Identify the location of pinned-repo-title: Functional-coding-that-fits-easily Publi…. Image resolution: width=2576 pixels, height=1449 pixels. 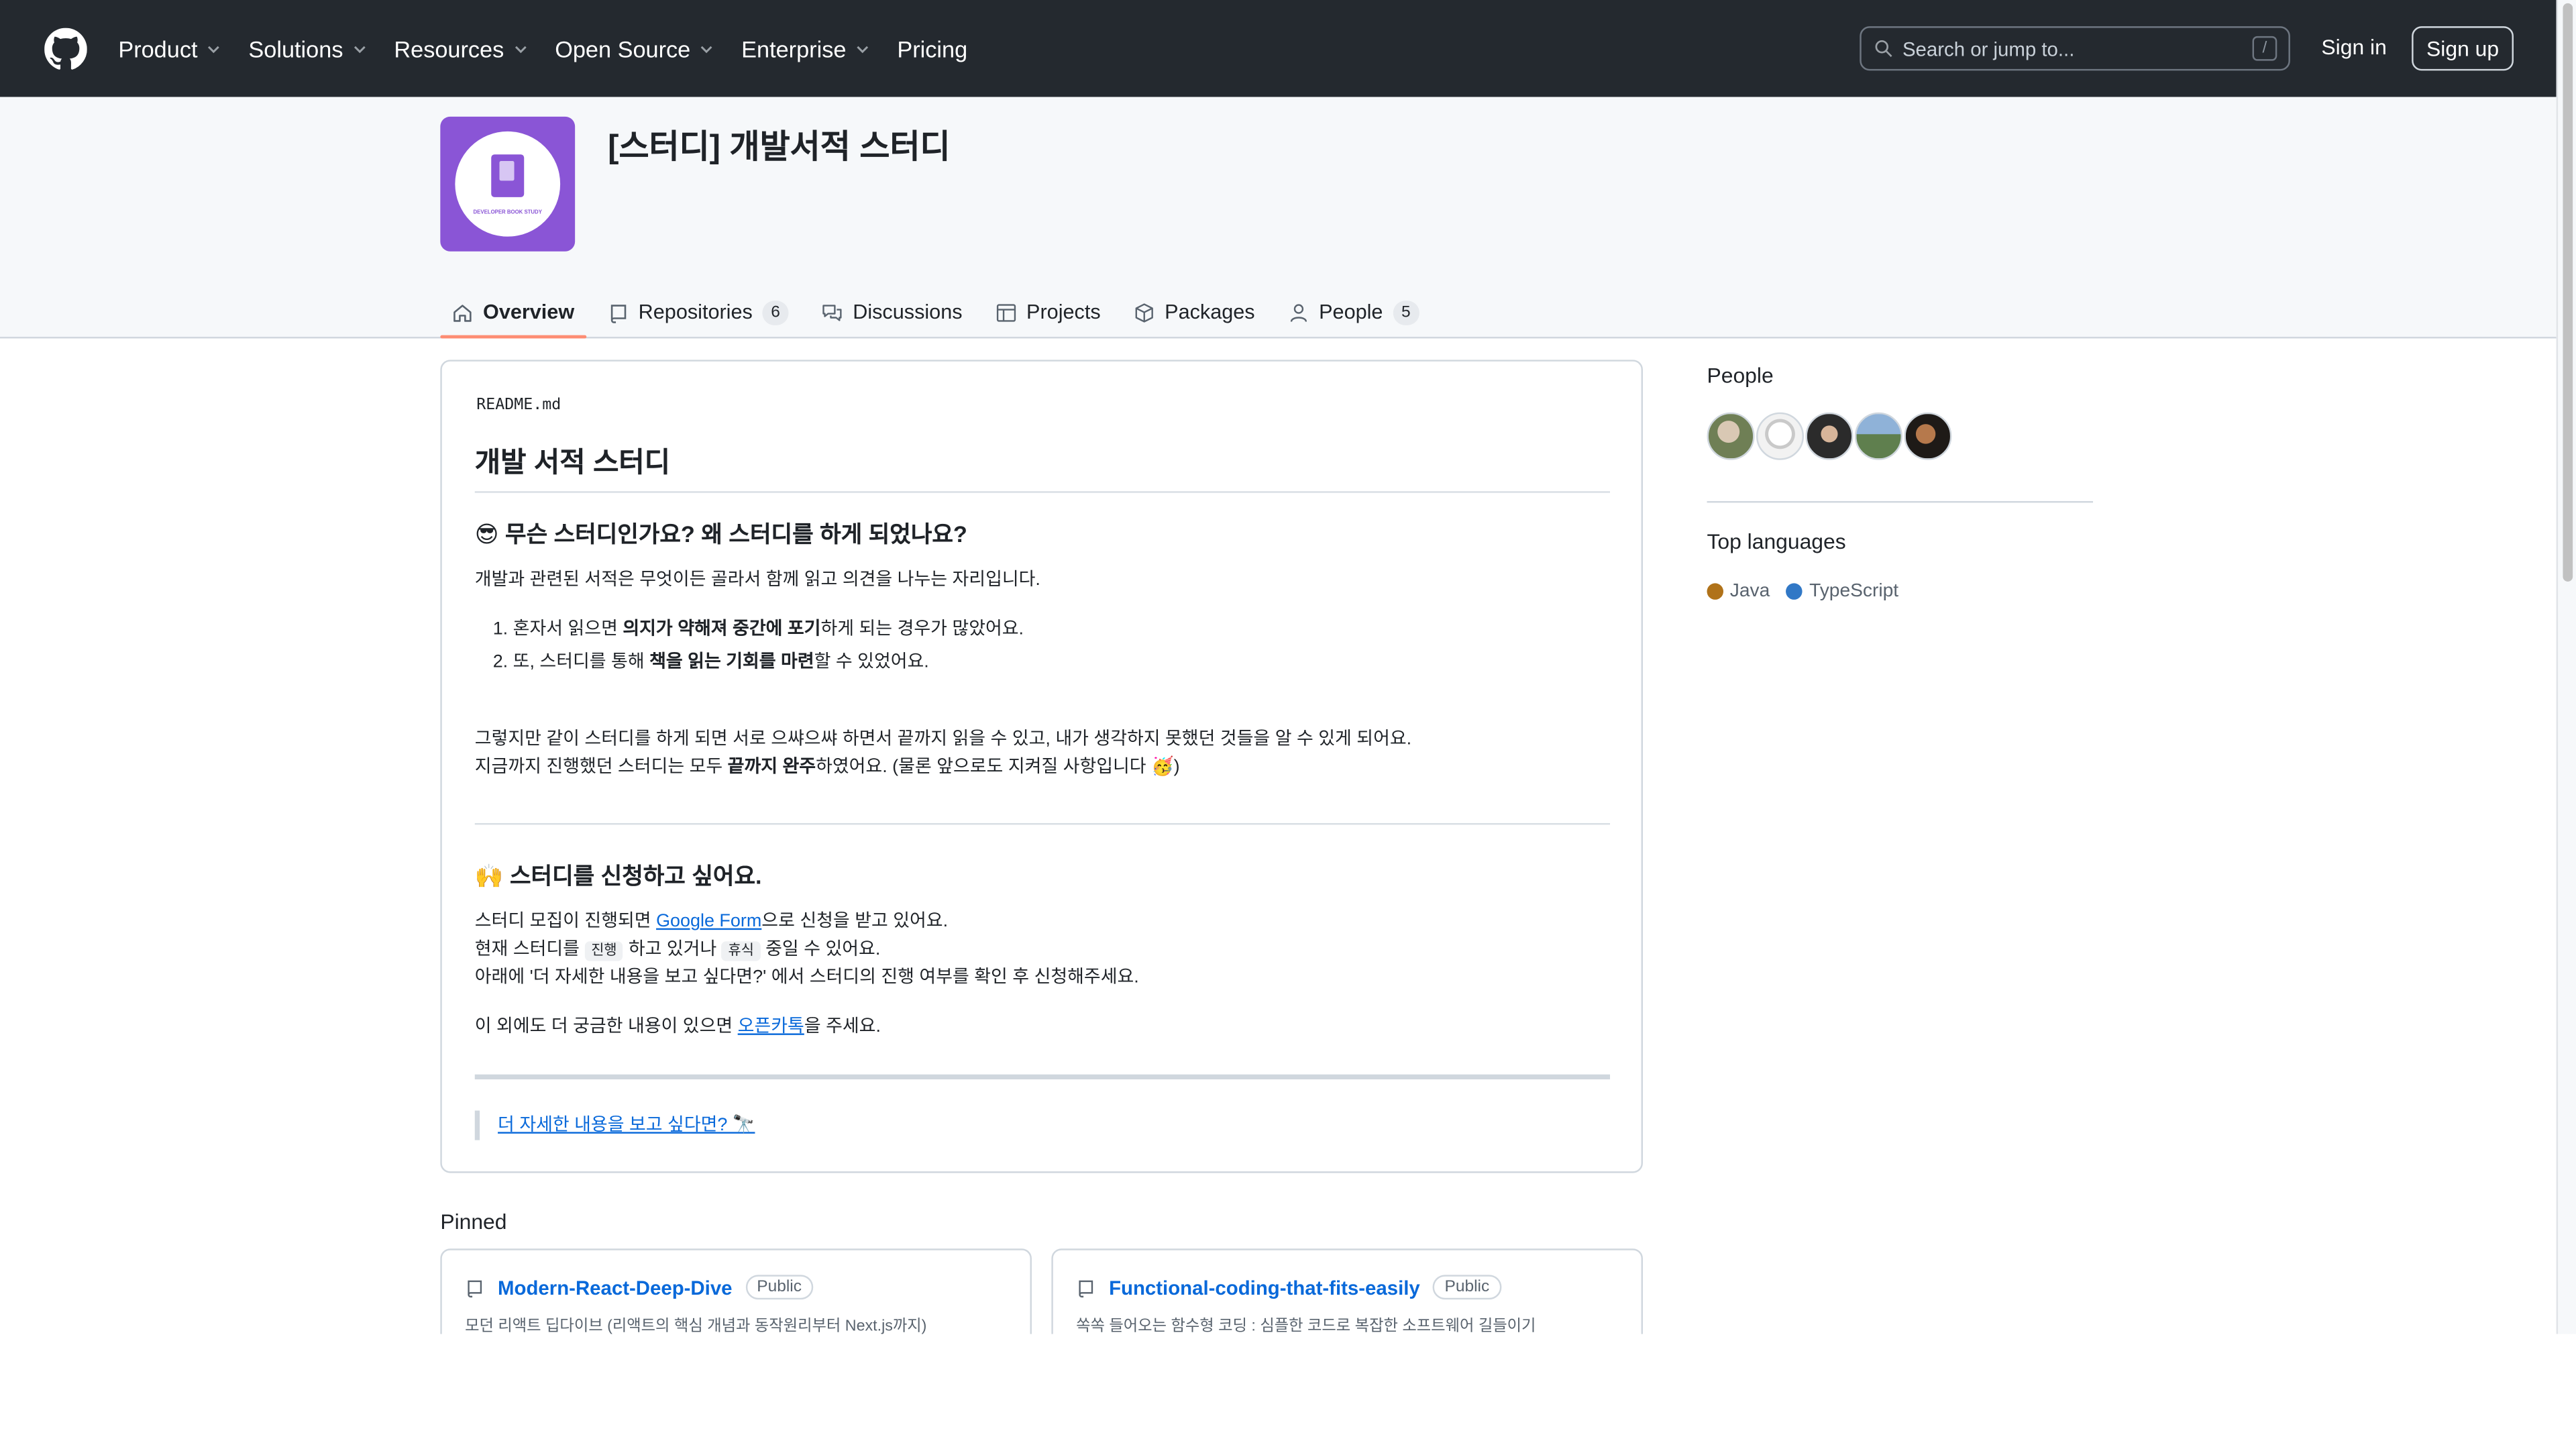
(1288, 1287).